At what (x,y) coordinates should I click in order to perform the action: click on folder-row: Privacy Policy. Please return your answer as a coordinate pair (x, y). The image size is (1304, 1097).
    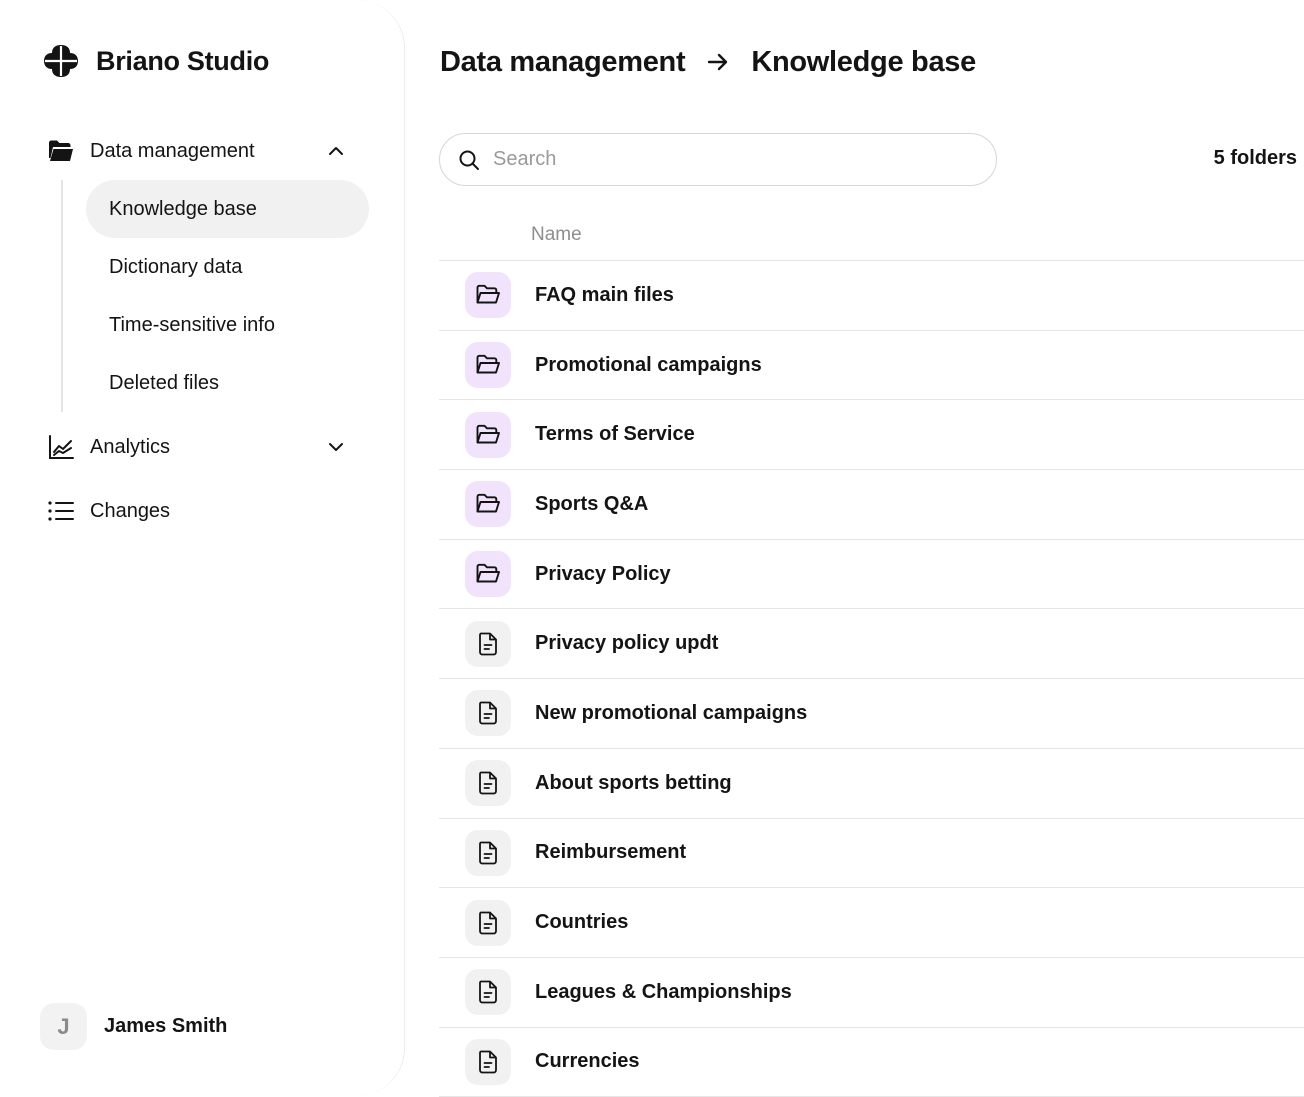
    Looking at the image, I should click on (871, 575).